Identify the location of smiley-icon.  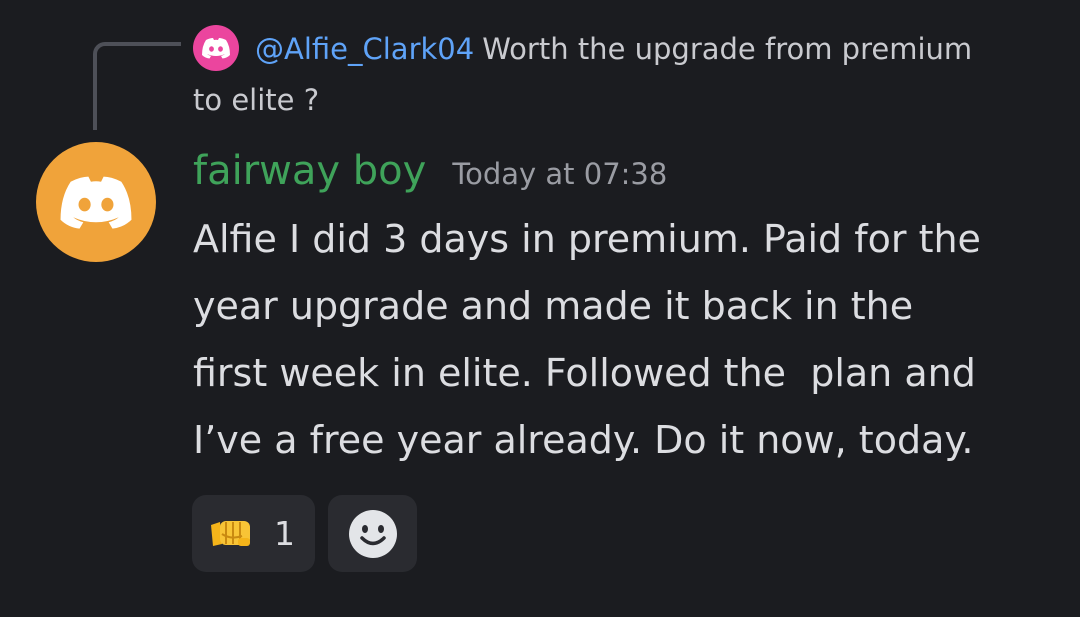
(372, 533).